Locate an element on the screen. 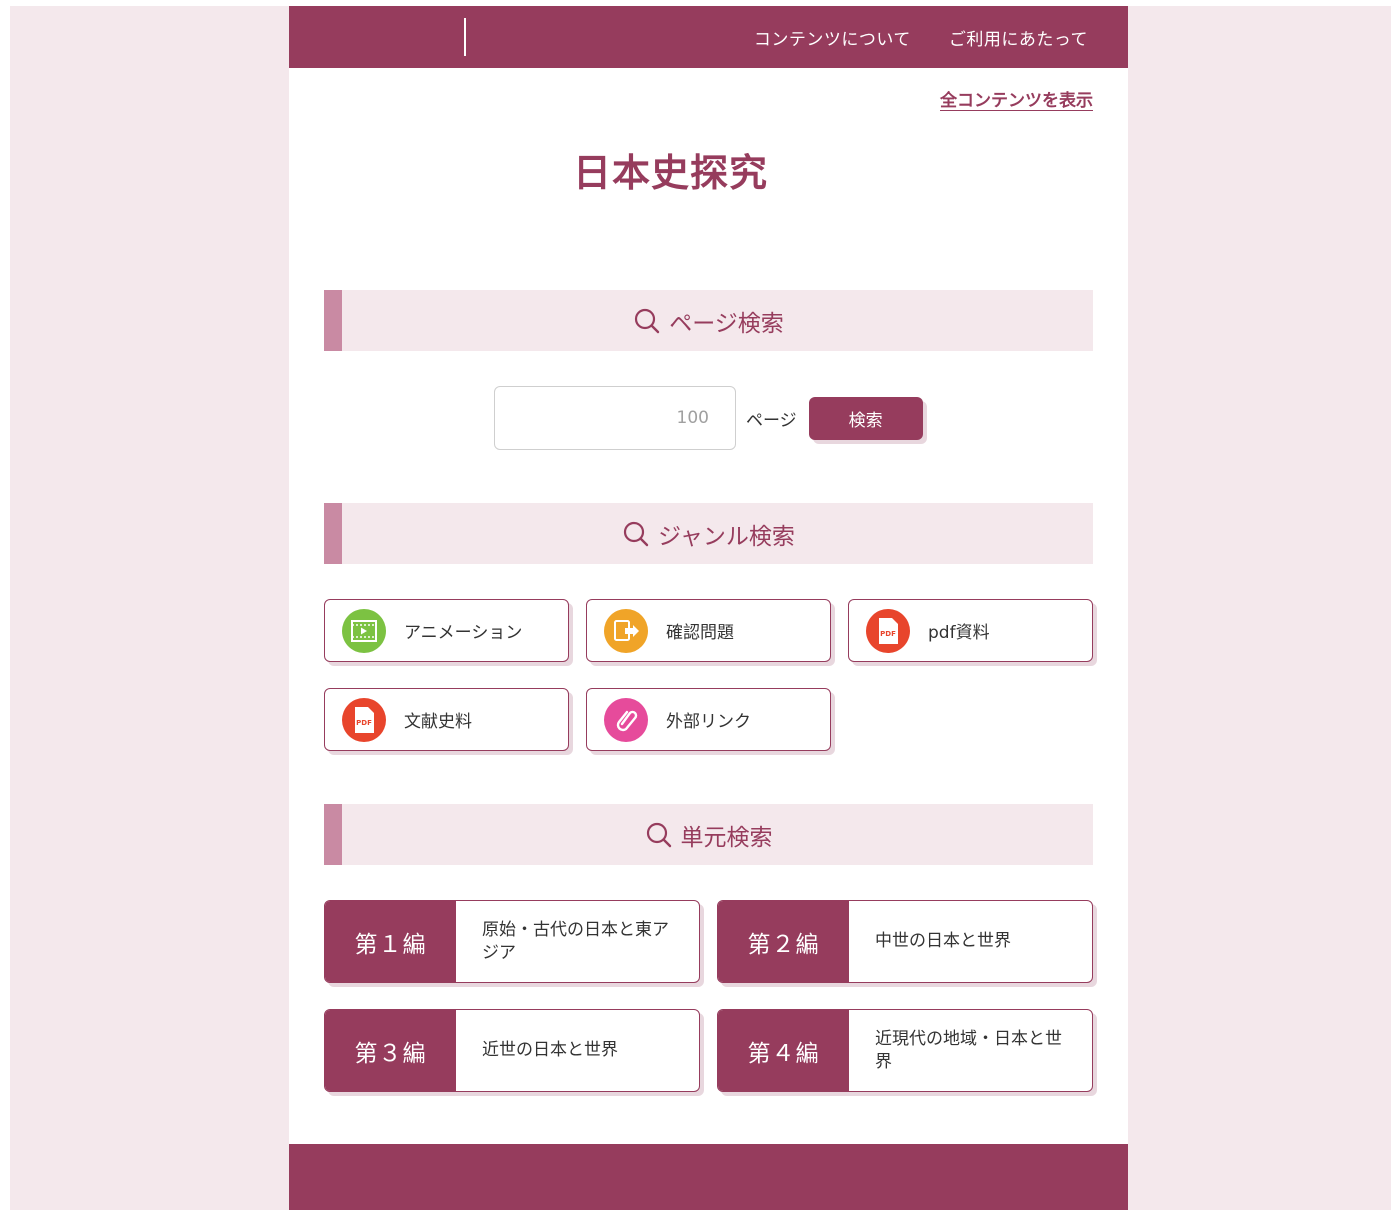 This screenshot has width=1391, height=1210. page-title: 日本史探究 is located at coordinates (670, 173).